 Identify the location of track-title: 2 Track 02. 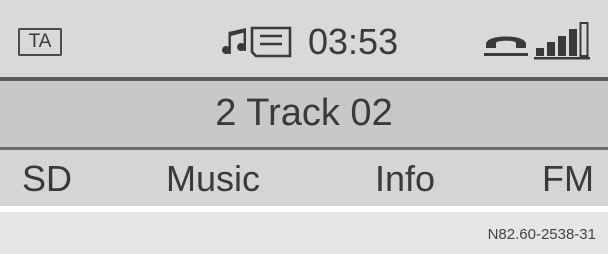
(304, 113).